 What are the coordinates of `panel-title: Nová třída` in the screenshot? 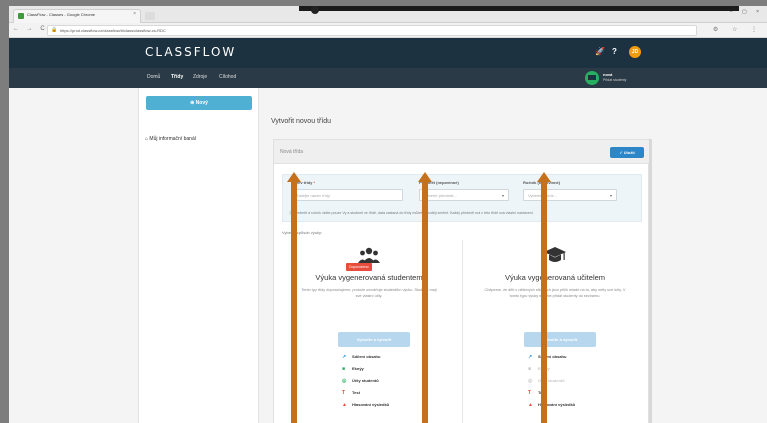 It's located at (292, 152).